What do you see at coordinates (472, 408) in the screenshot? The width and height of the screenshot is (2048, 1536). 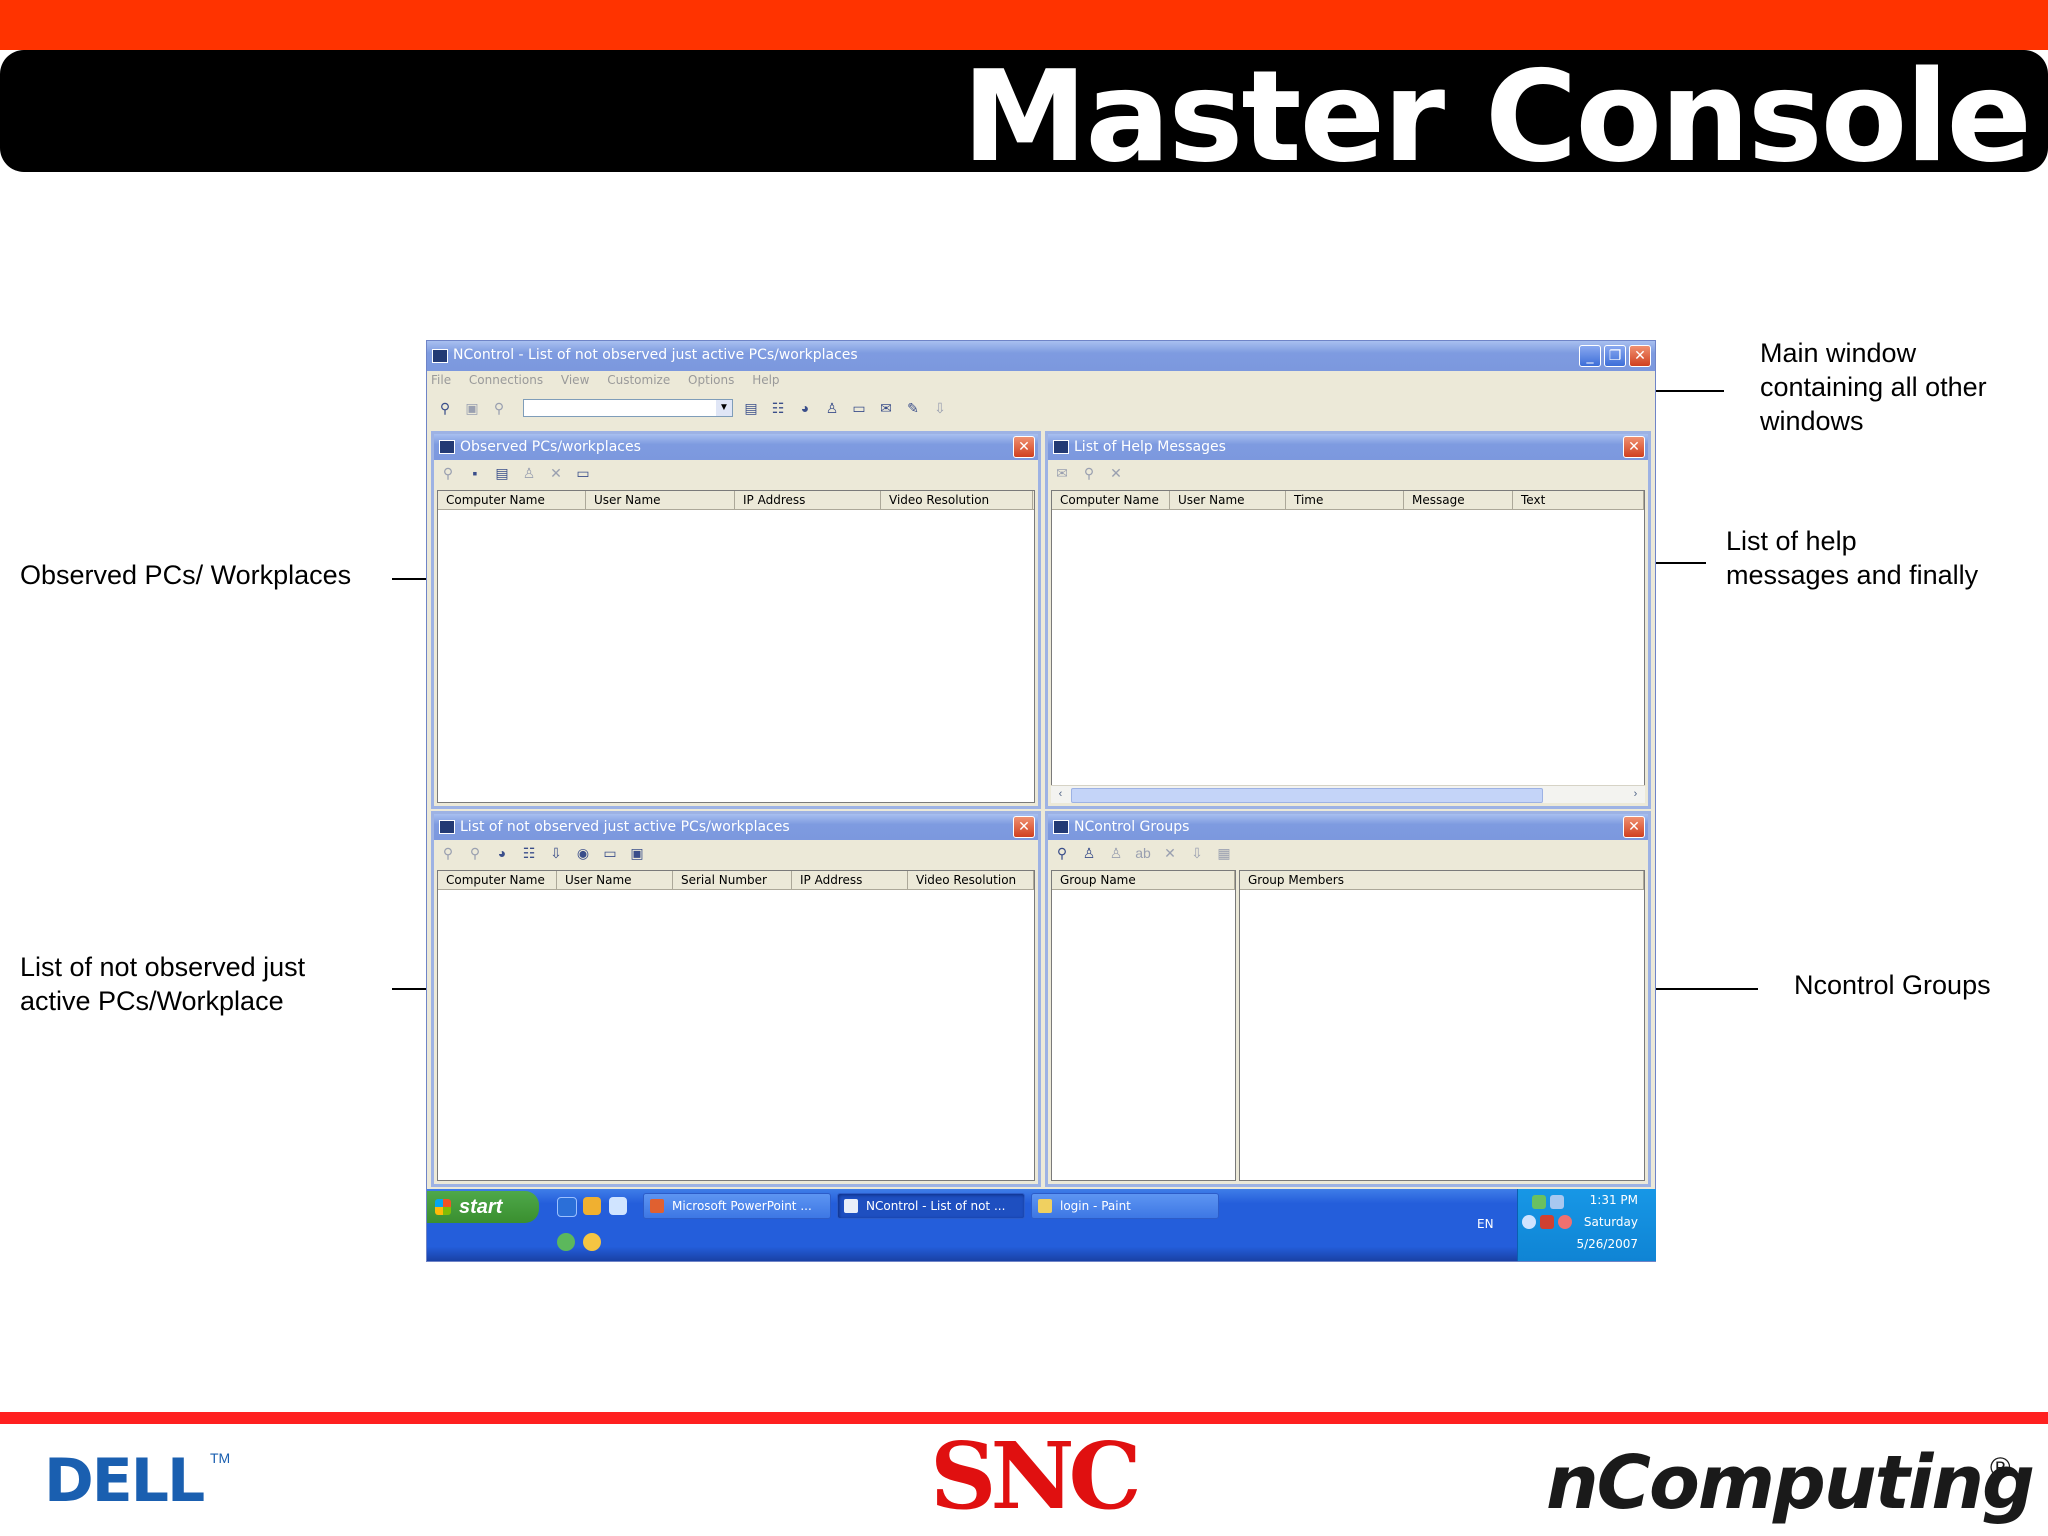 I see `connect-icon: ▣` at bounding box center [472, 408].